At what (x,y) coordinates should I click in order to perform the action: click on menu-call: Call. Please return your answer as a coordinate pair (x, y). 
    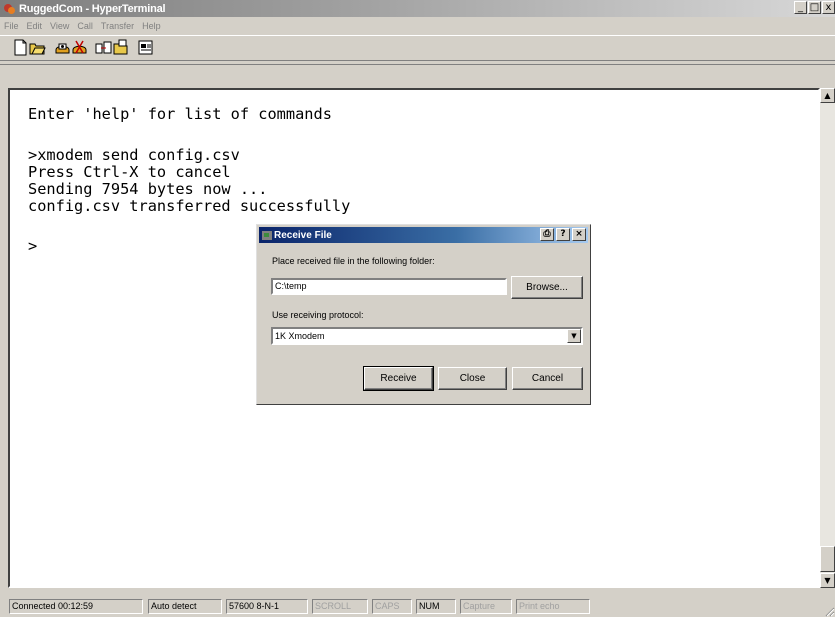
    Looking at the image, I should click on (85, 26).